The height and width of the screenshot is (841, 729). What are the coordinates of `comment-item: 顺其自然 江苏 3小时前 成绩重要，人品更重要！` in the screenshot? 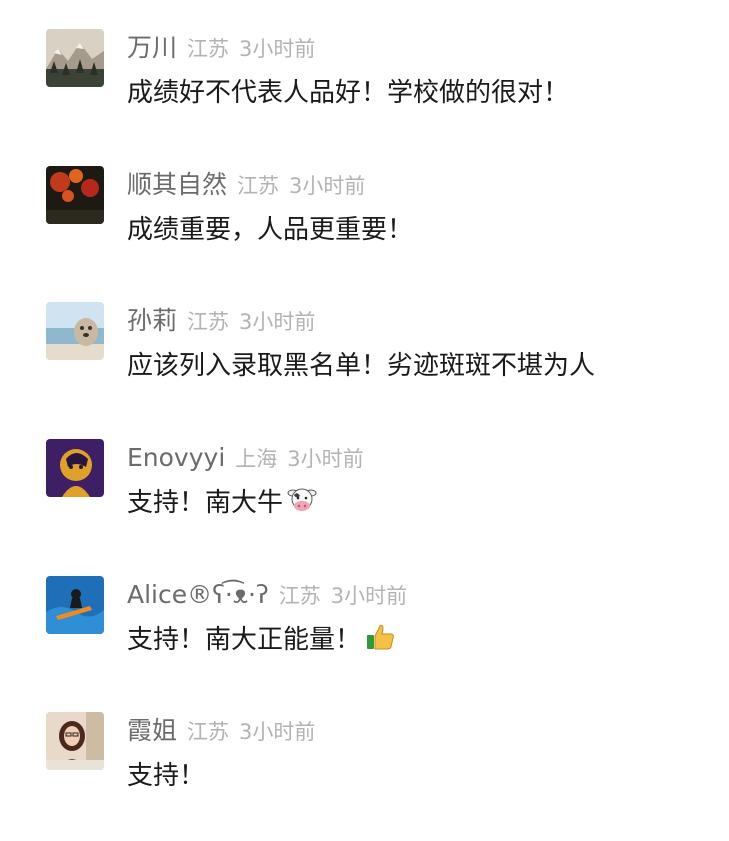 It's located at (371, 216).